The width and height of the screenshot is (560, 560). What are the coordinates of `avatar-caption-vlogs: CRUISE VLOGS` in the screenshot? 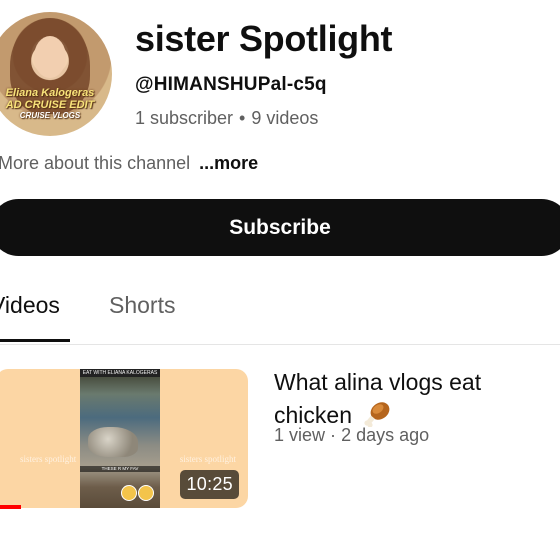 It's located at (50, 115).